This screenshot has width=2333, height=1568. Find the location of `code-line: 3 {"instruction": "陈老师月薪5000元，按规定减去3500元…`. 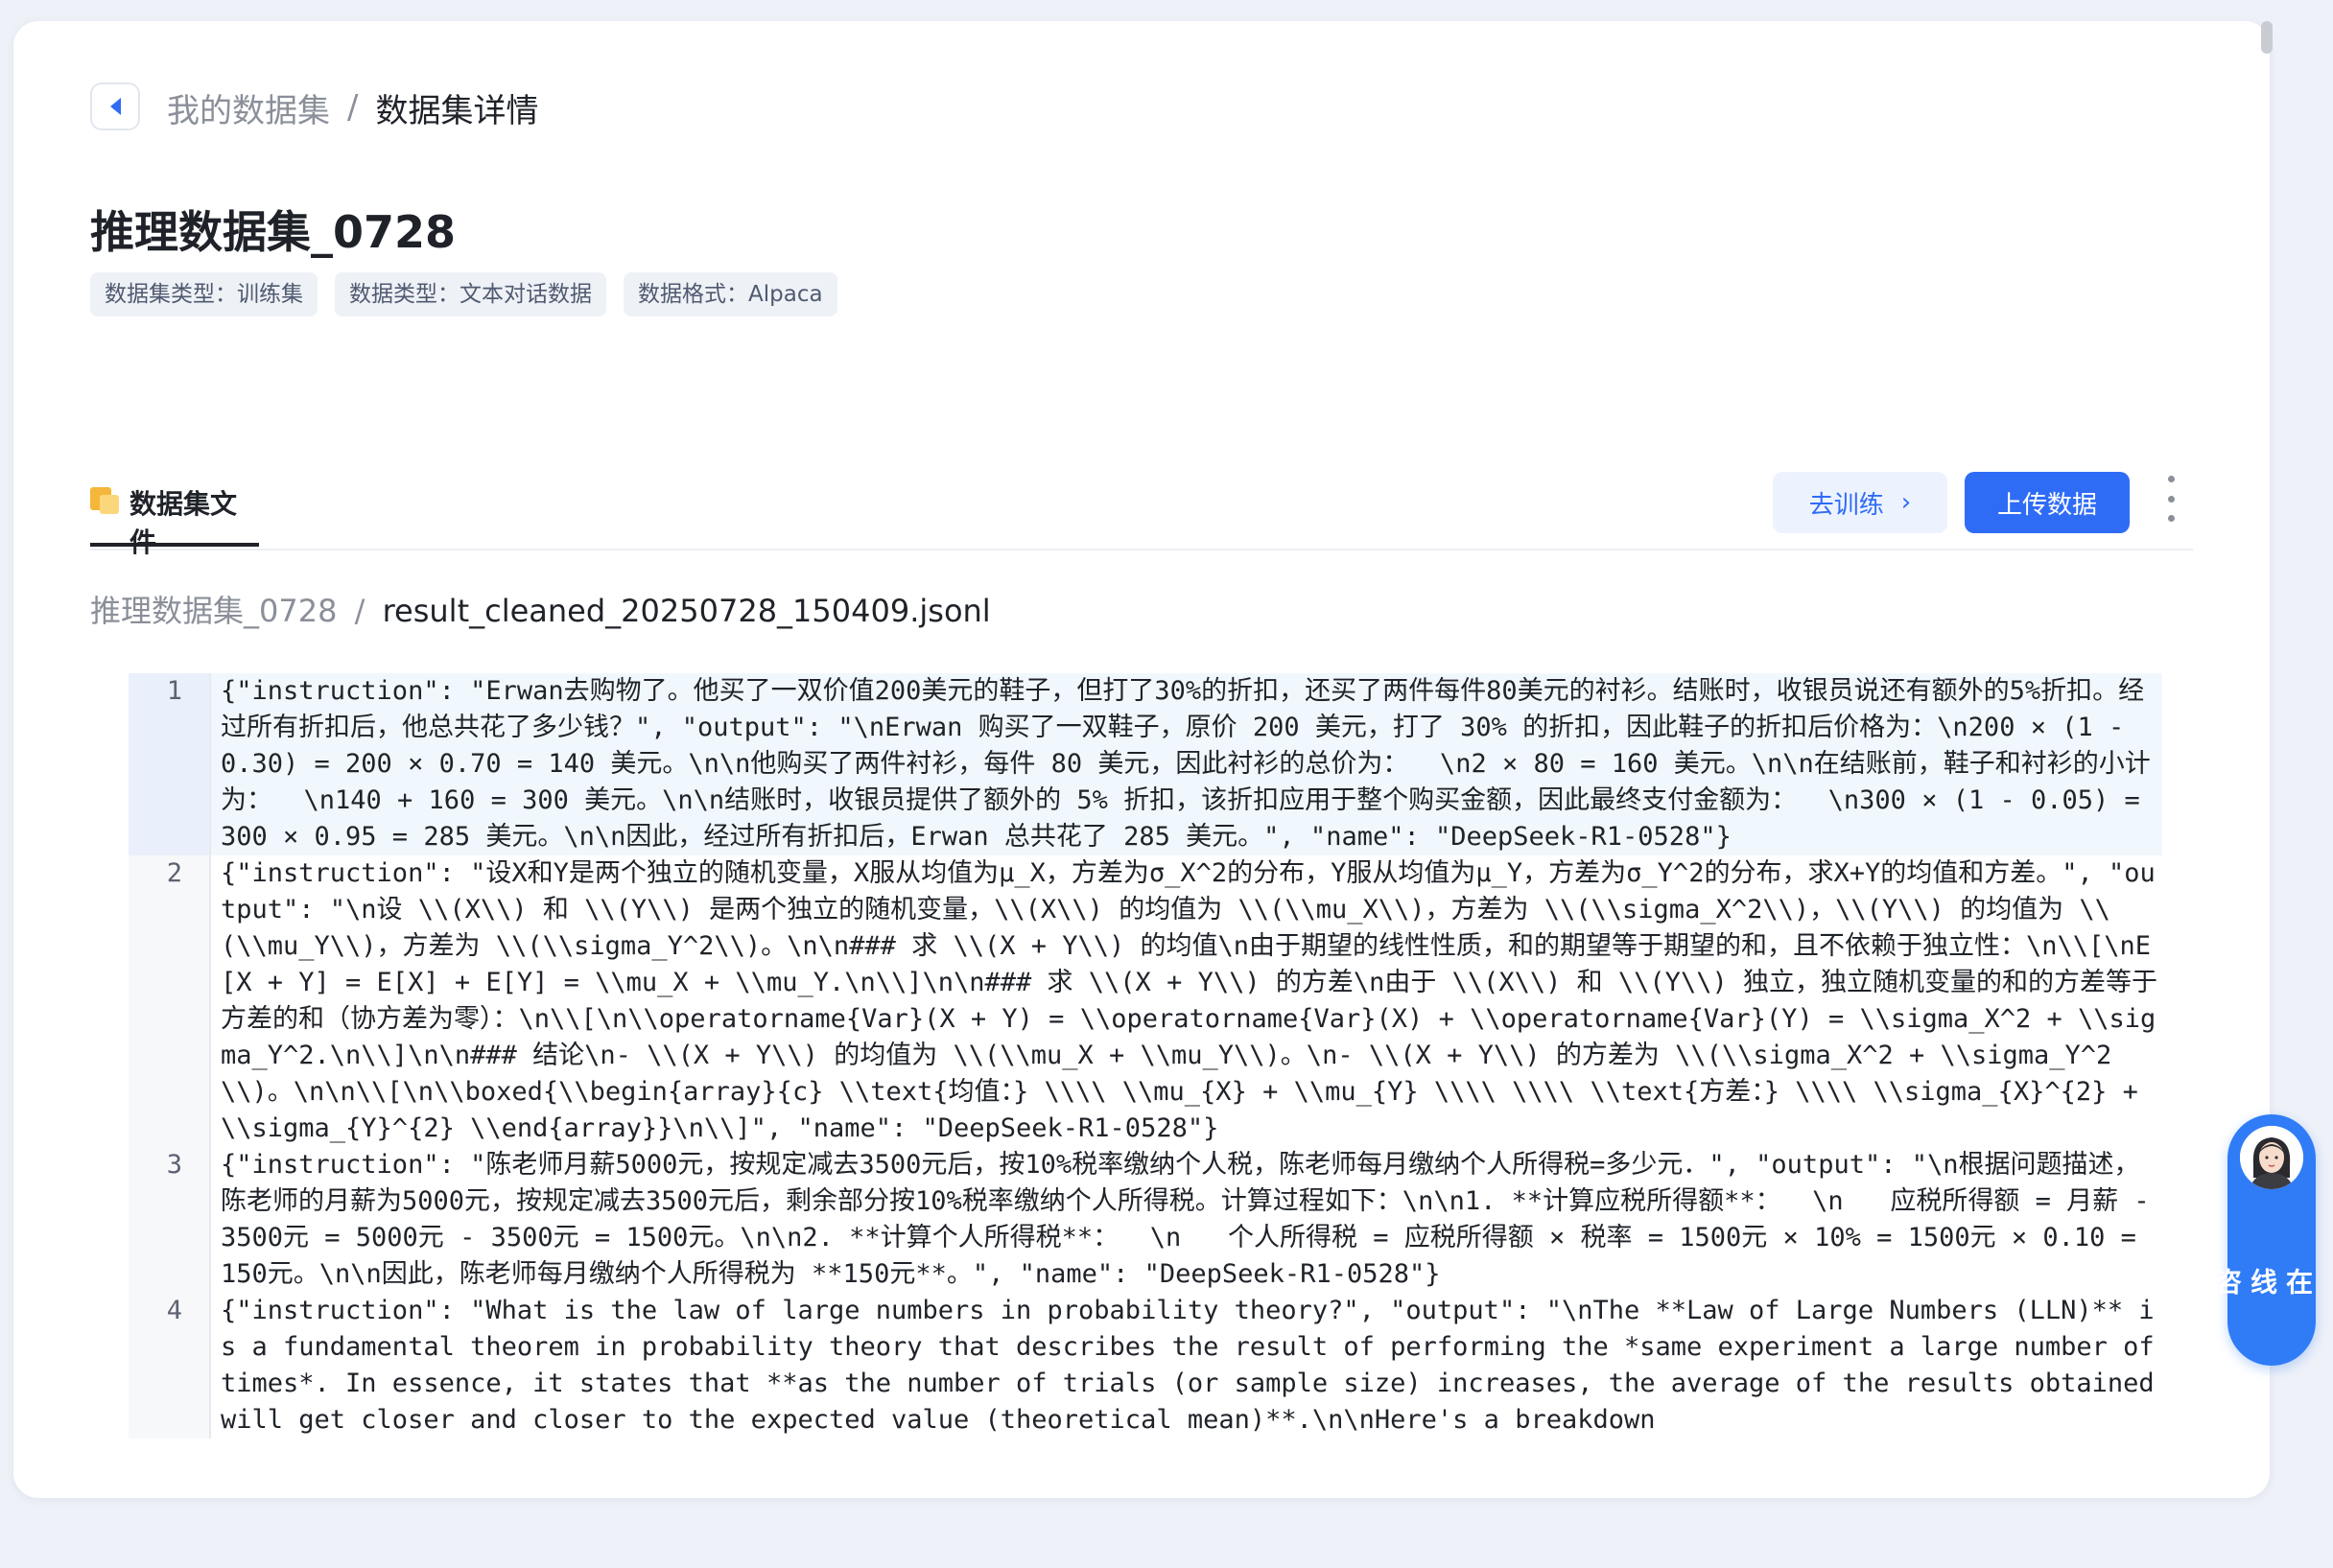

code-line: 3 {"instruction": "陈老师月薪5000元，按规定减去3500元… is located at coordinates (1145, 1220).